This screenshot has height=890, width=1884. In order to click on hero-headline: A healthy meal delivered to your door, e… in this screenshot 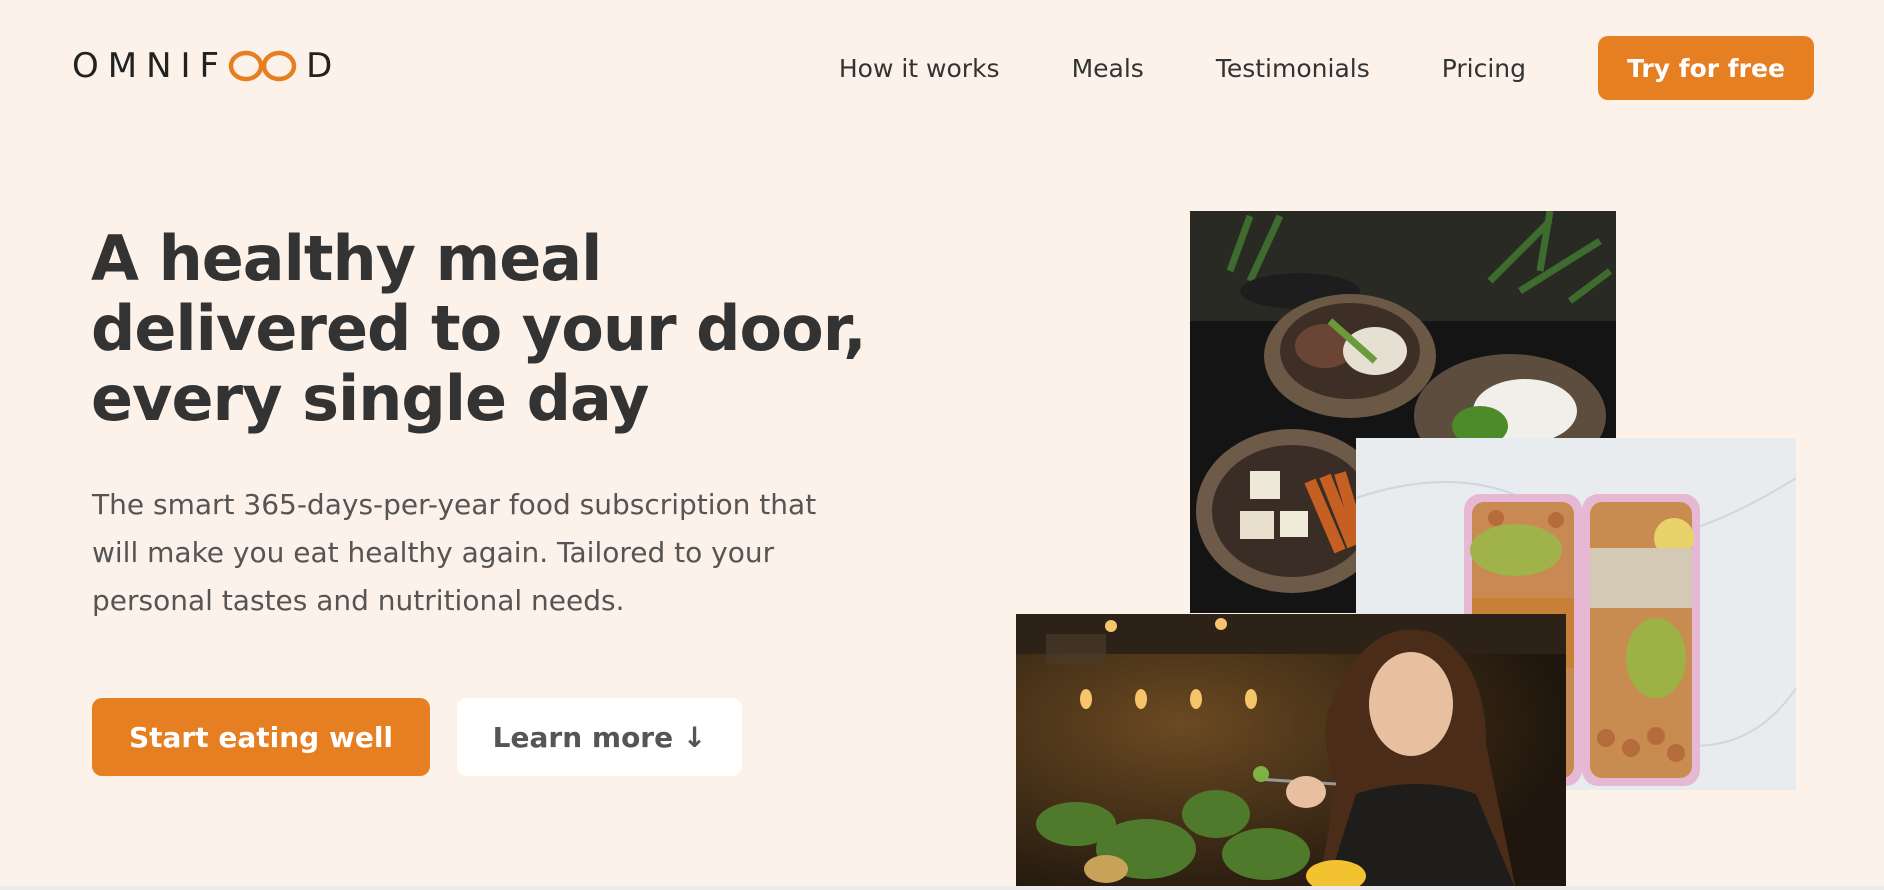, I will do `click(479, 328)`.